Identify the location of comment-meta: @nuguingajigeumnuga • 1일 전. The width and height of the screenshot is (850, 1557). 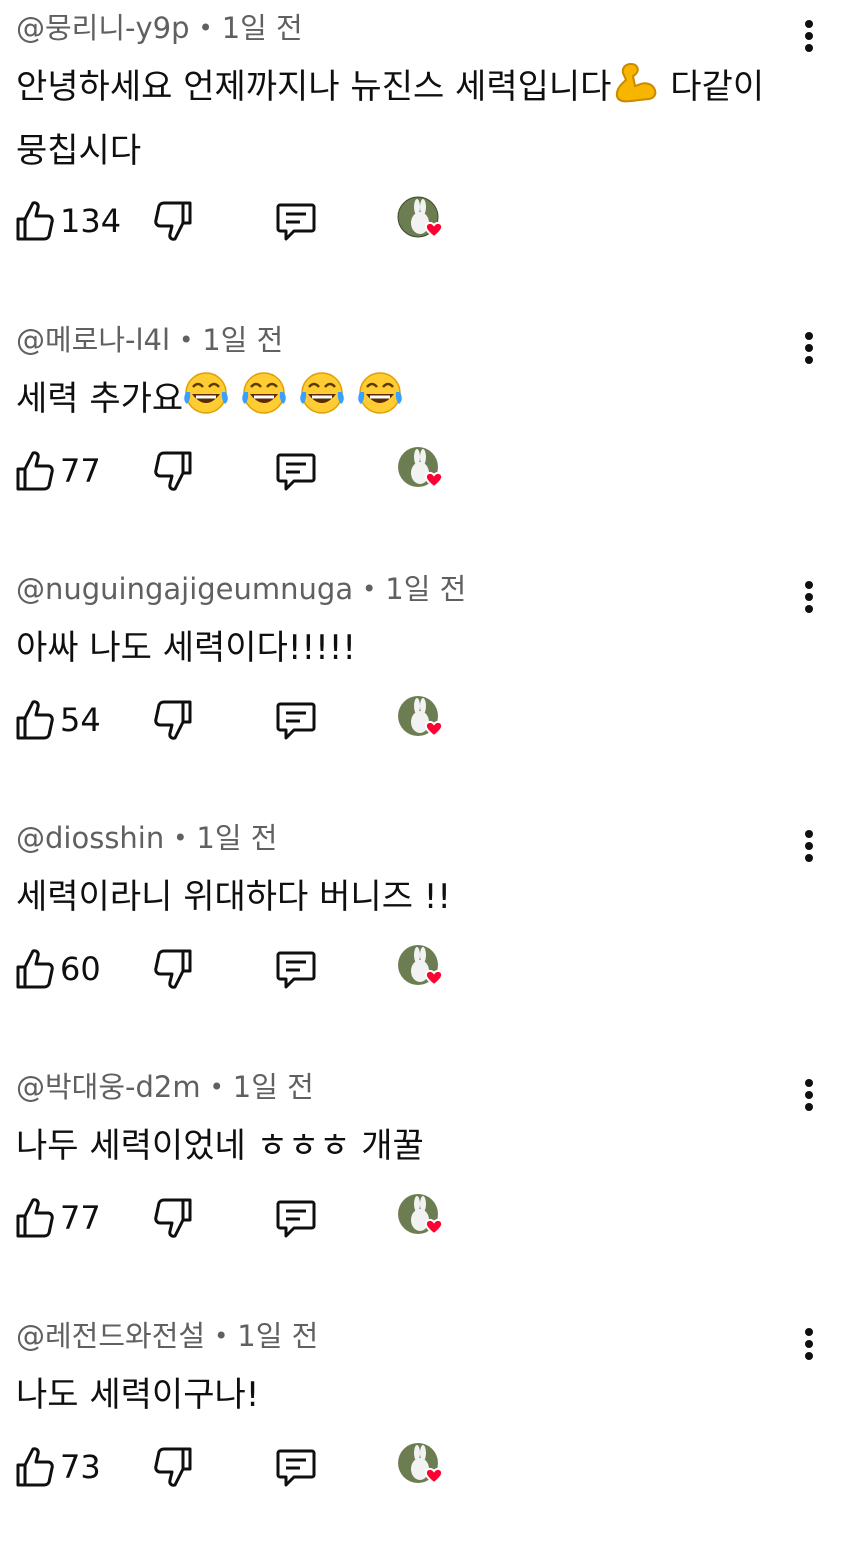
(241, 590).